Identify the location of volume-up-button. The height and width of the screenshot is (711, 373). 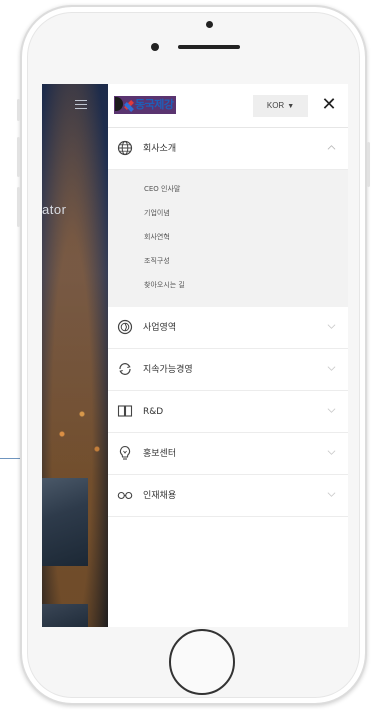
(18, 157).